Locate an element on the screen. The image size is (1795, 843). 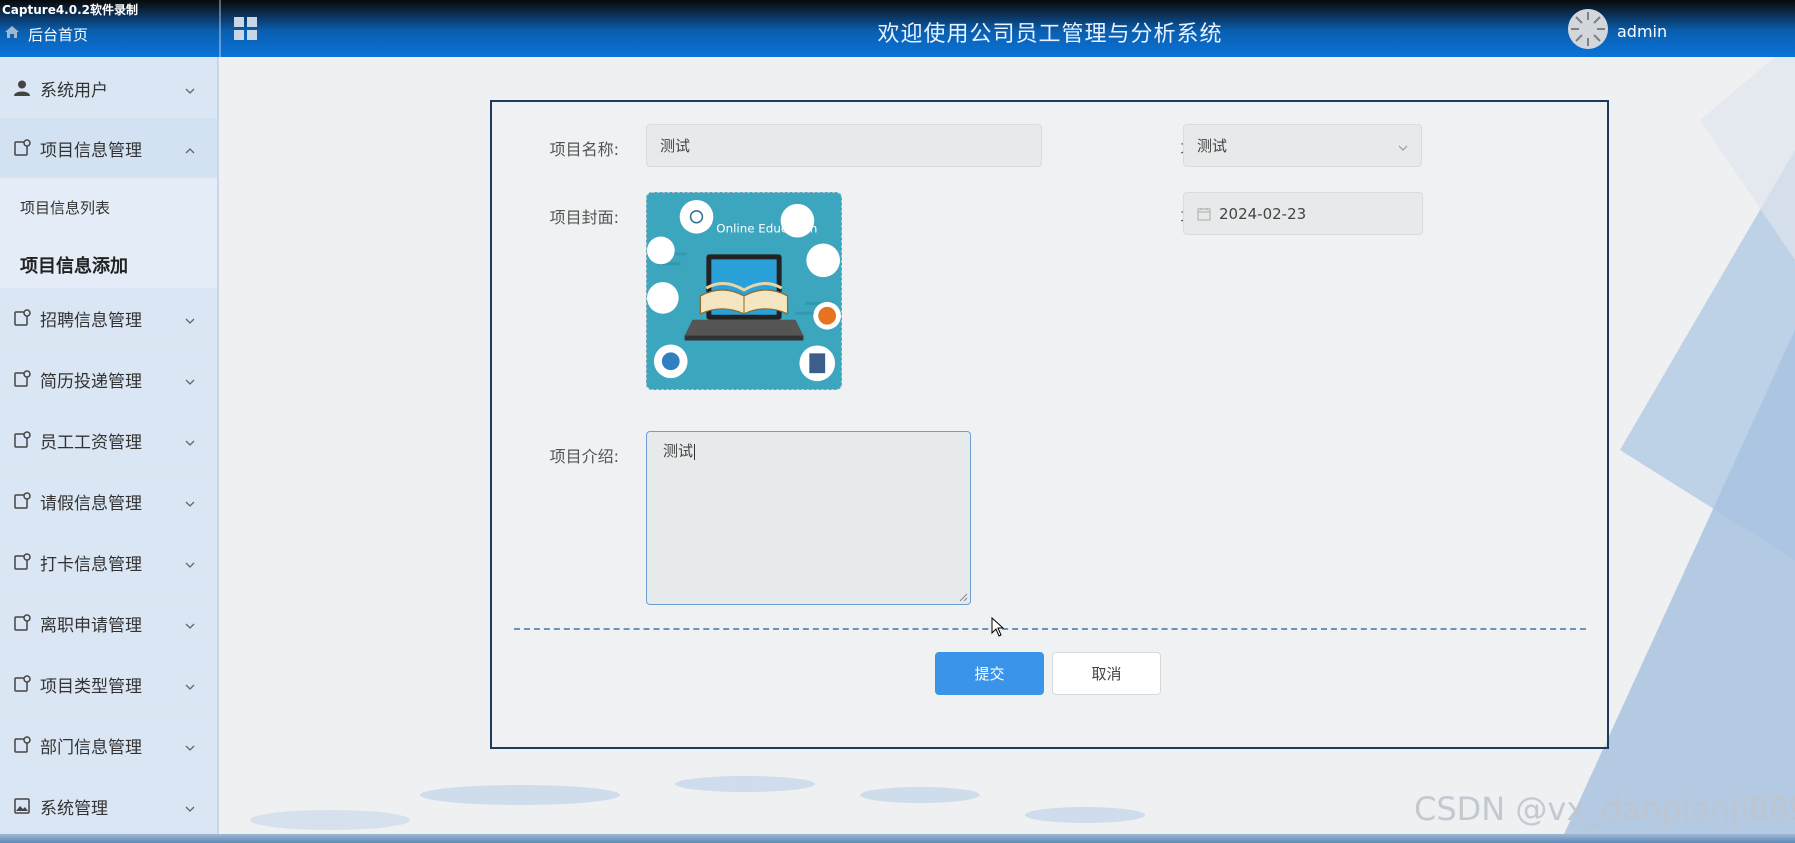
project-type-select: 测试 is located at coordinates (1302, 145).